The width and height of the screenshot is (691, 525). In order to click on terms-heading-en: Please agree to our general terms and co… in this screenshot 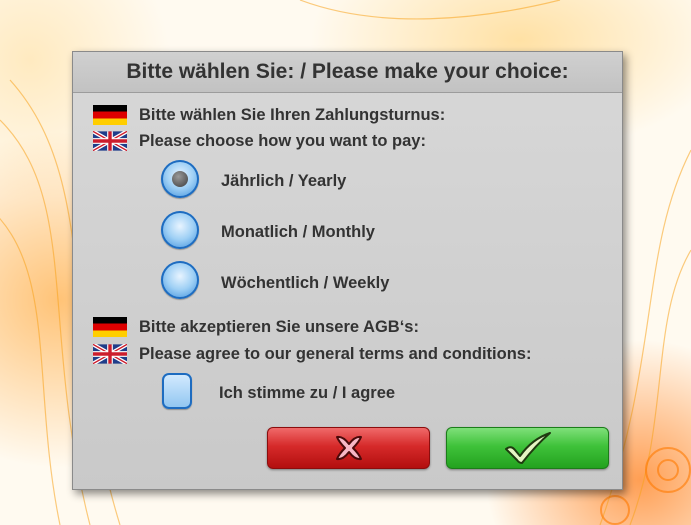, I will do `click(335, 353)`.